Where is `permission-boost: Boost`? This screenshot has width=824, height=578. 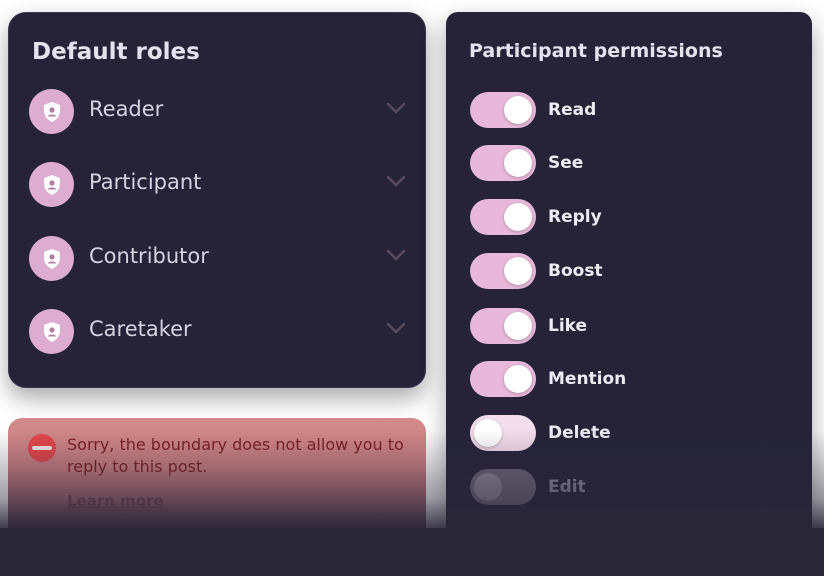
permission-boost: Boost is located at coordinates (630, 271).